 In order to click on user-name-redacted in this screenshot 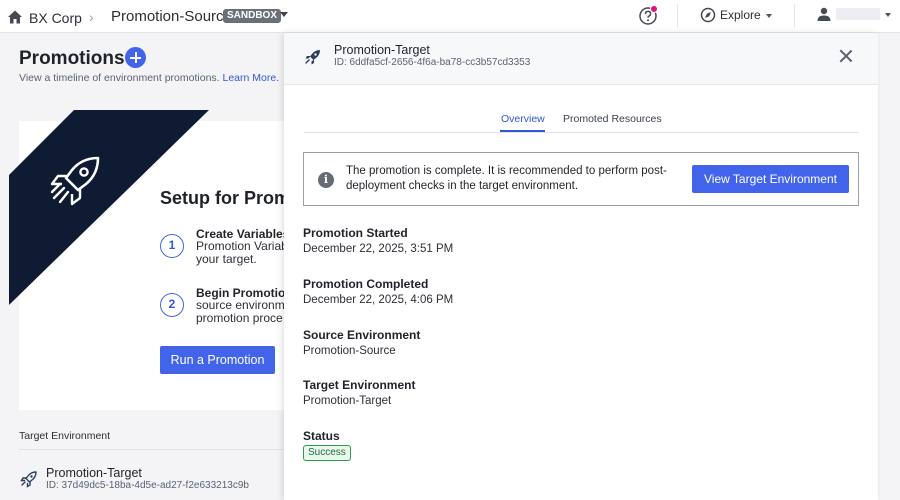, I will do `click(858, 14)`.